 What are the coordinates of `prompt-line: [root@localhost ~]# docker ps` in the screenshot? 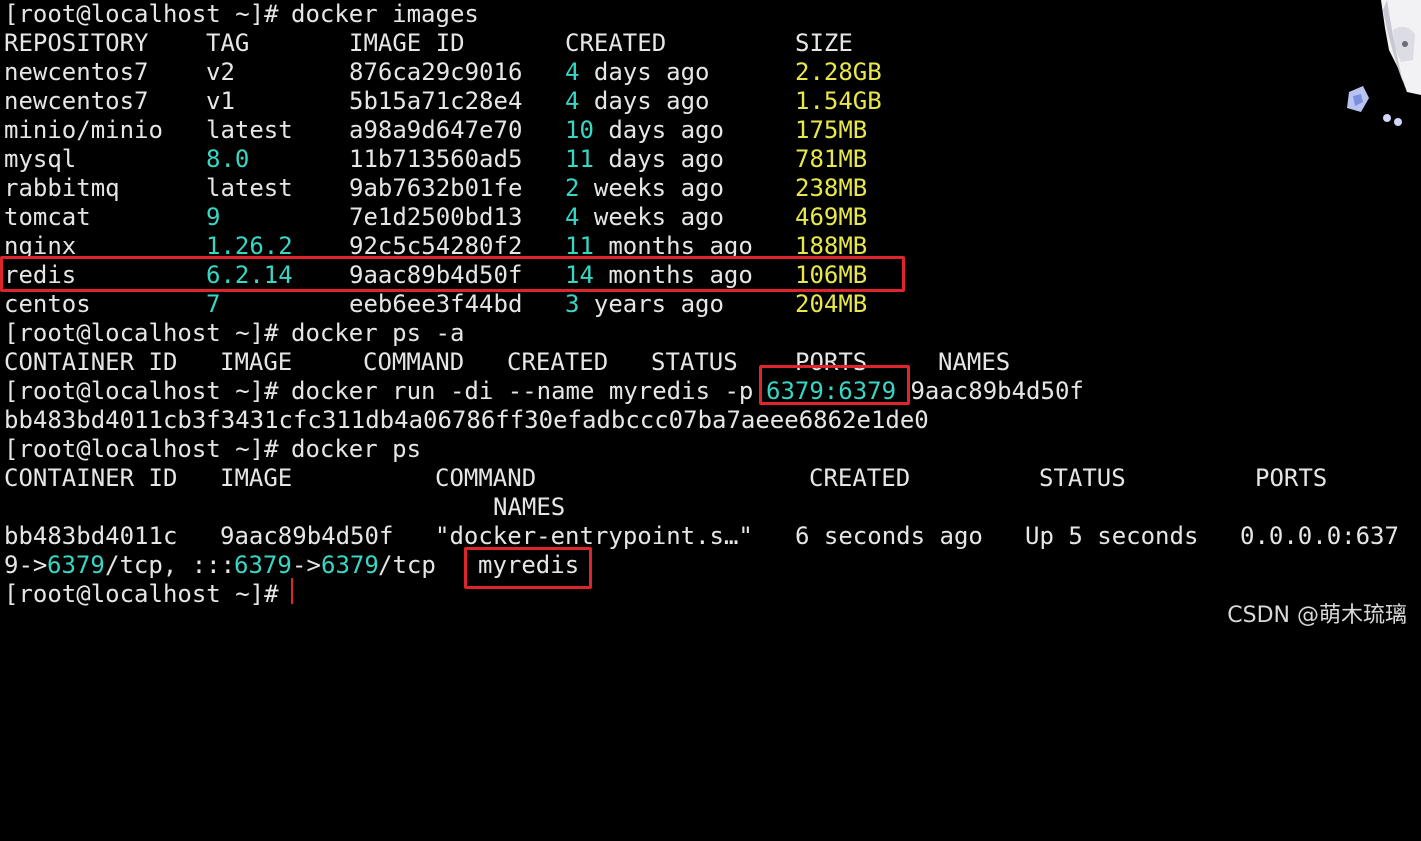 It's located at (212, 449).